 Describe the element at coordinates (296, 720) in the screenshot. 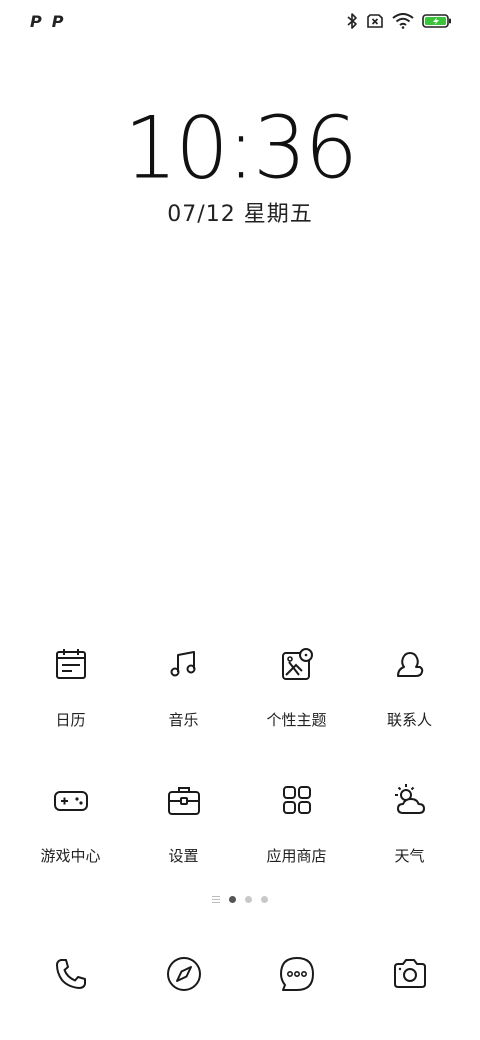

I see `app-label: 个性主题` at that location.